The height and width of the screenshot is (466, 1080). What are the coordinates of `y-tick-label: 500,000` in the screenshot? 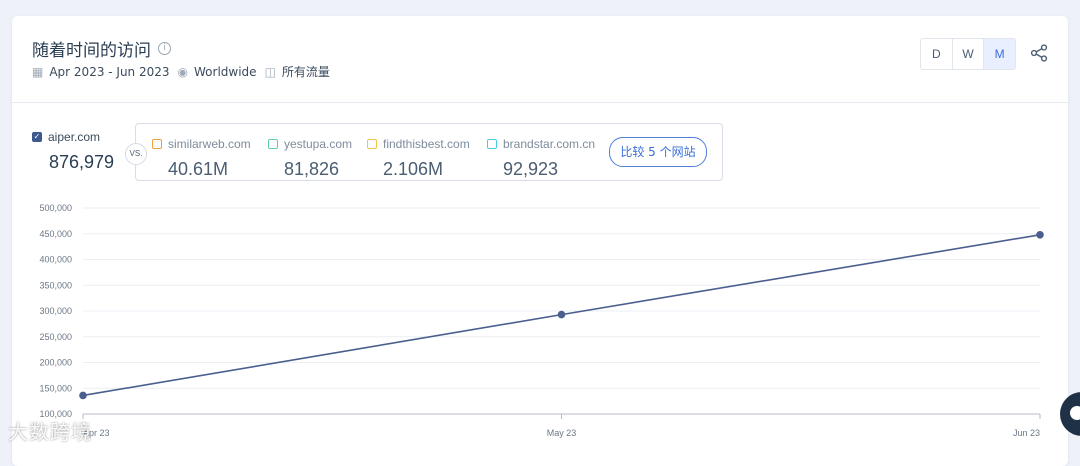 It's located at (55, 208).